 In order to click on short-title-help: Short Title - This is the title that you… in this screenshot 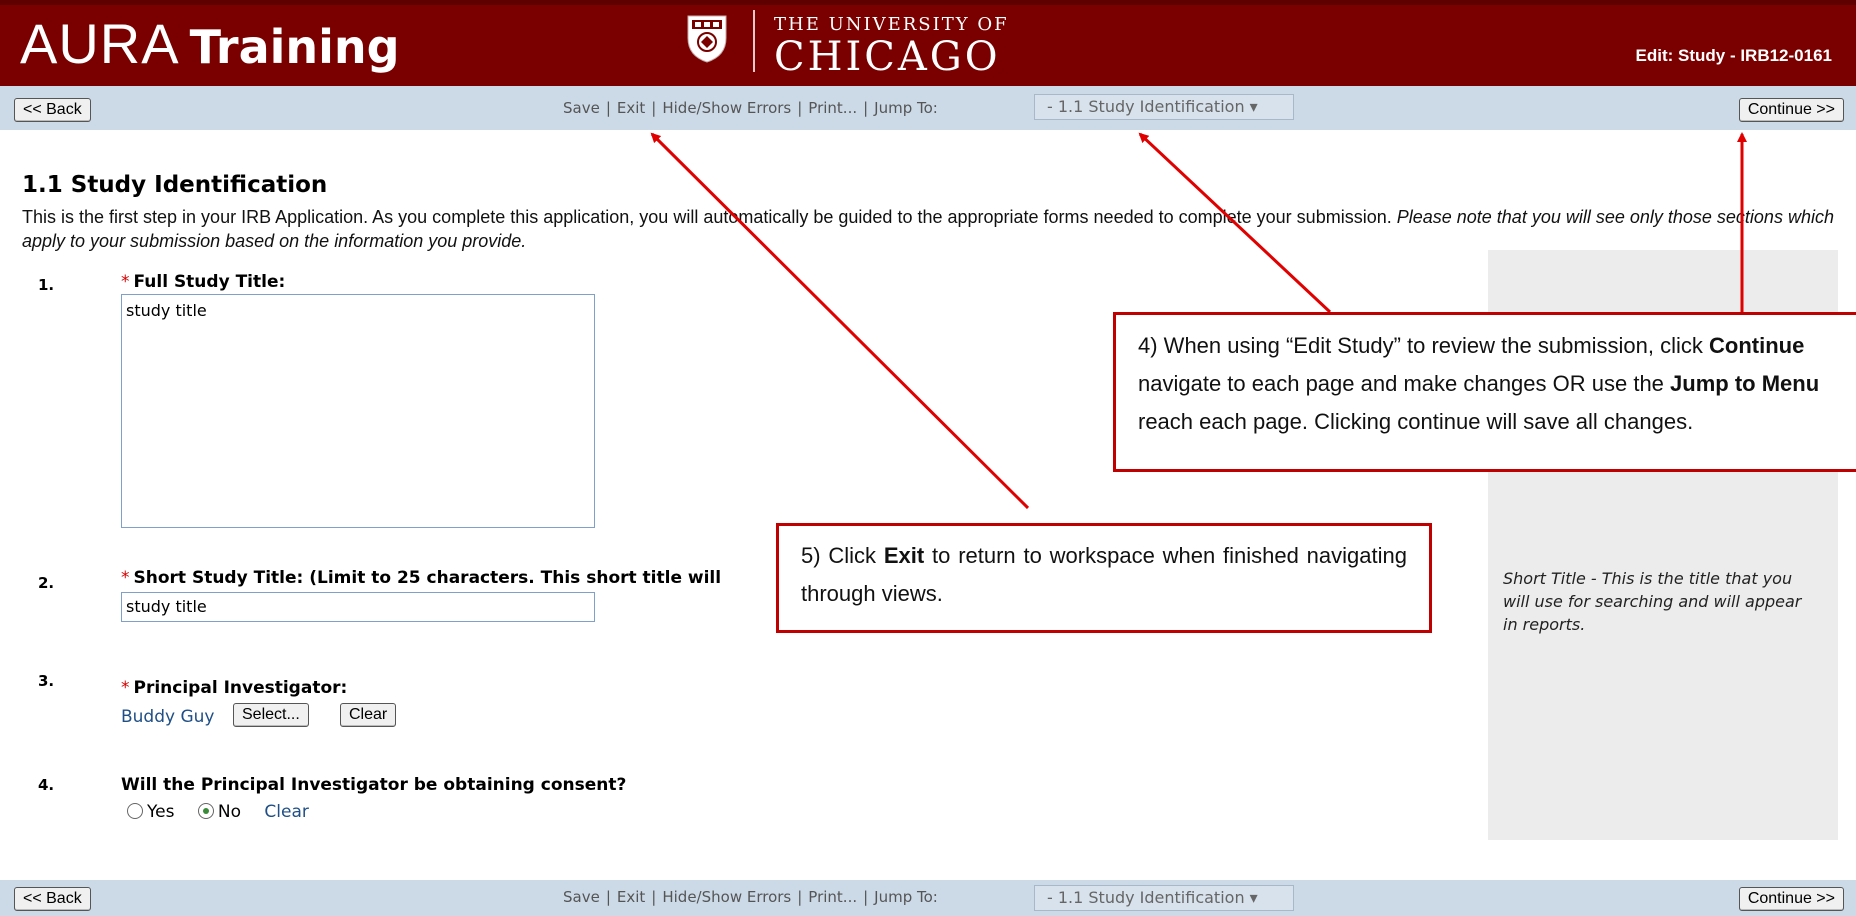, I will do `click(1652, 601)`.